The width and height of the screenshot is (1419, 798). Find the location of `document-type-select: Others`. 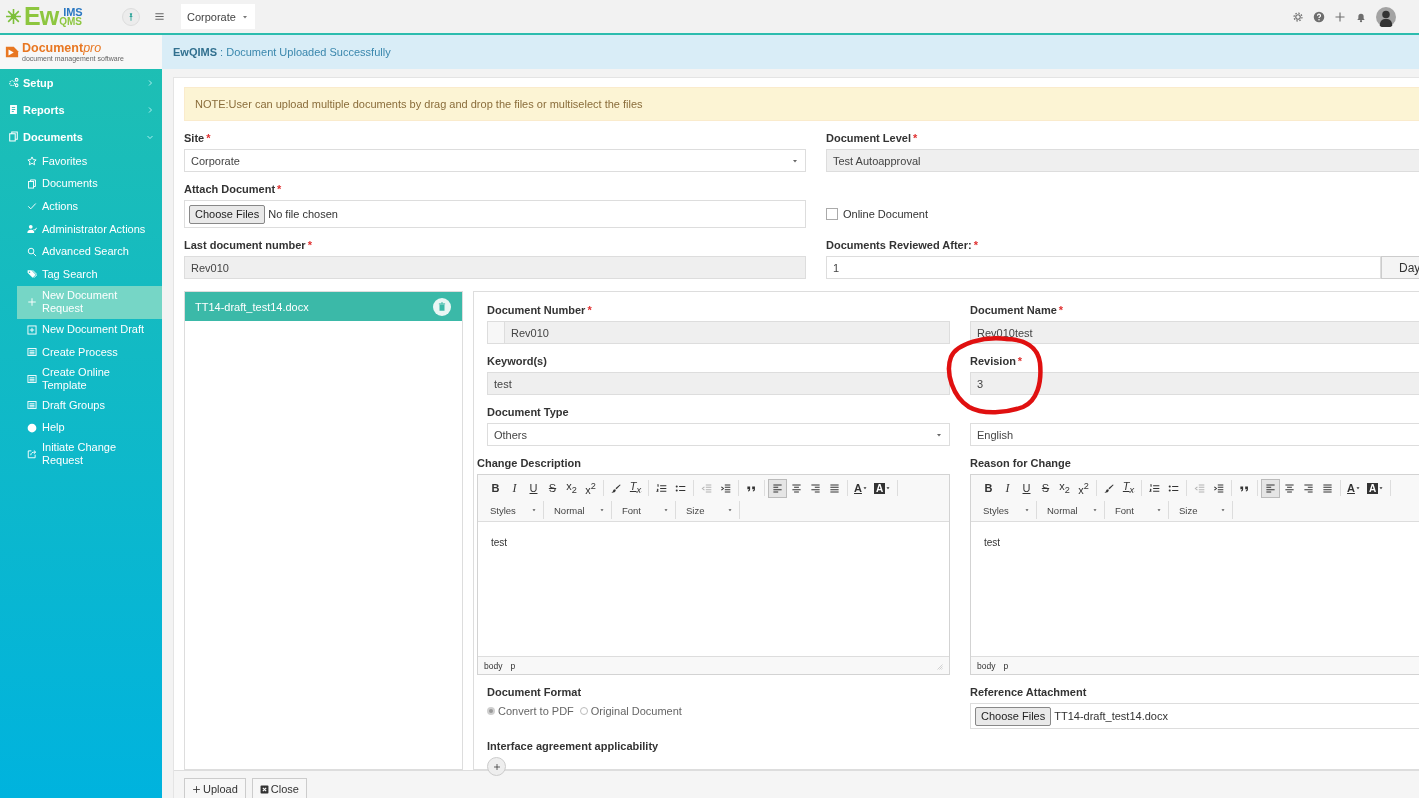

document-type-select: Others is located at coordinates (718, 434).